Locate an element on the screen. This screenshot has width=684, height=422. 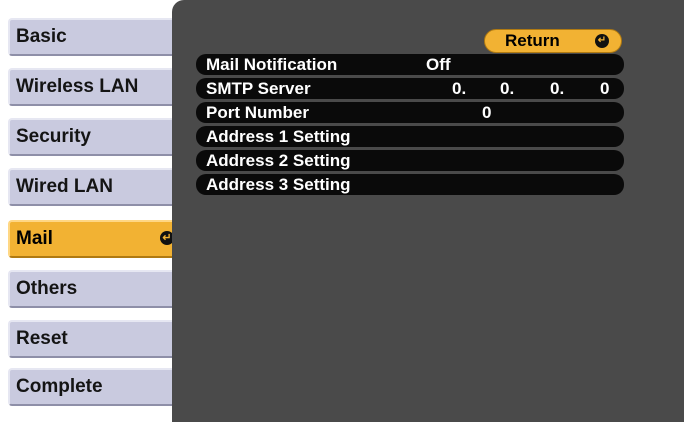
tab-label: Wired LAN is located at coordinates (64, 186).